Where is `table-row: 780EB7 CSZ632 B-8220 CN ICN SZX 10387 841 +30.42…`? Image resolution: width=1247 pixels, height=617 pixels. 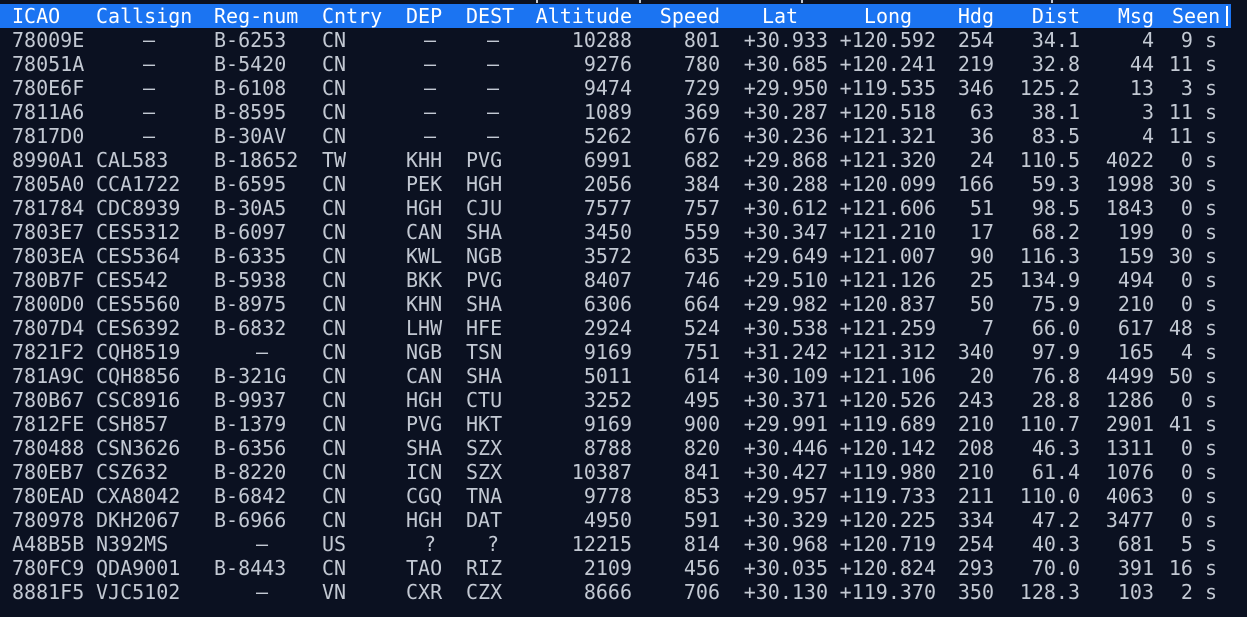 table-row: 780EB7 CSZ632 B-8220 CN ICN SZX 10387 841 +30.42… is located at coordinates (615, 472).